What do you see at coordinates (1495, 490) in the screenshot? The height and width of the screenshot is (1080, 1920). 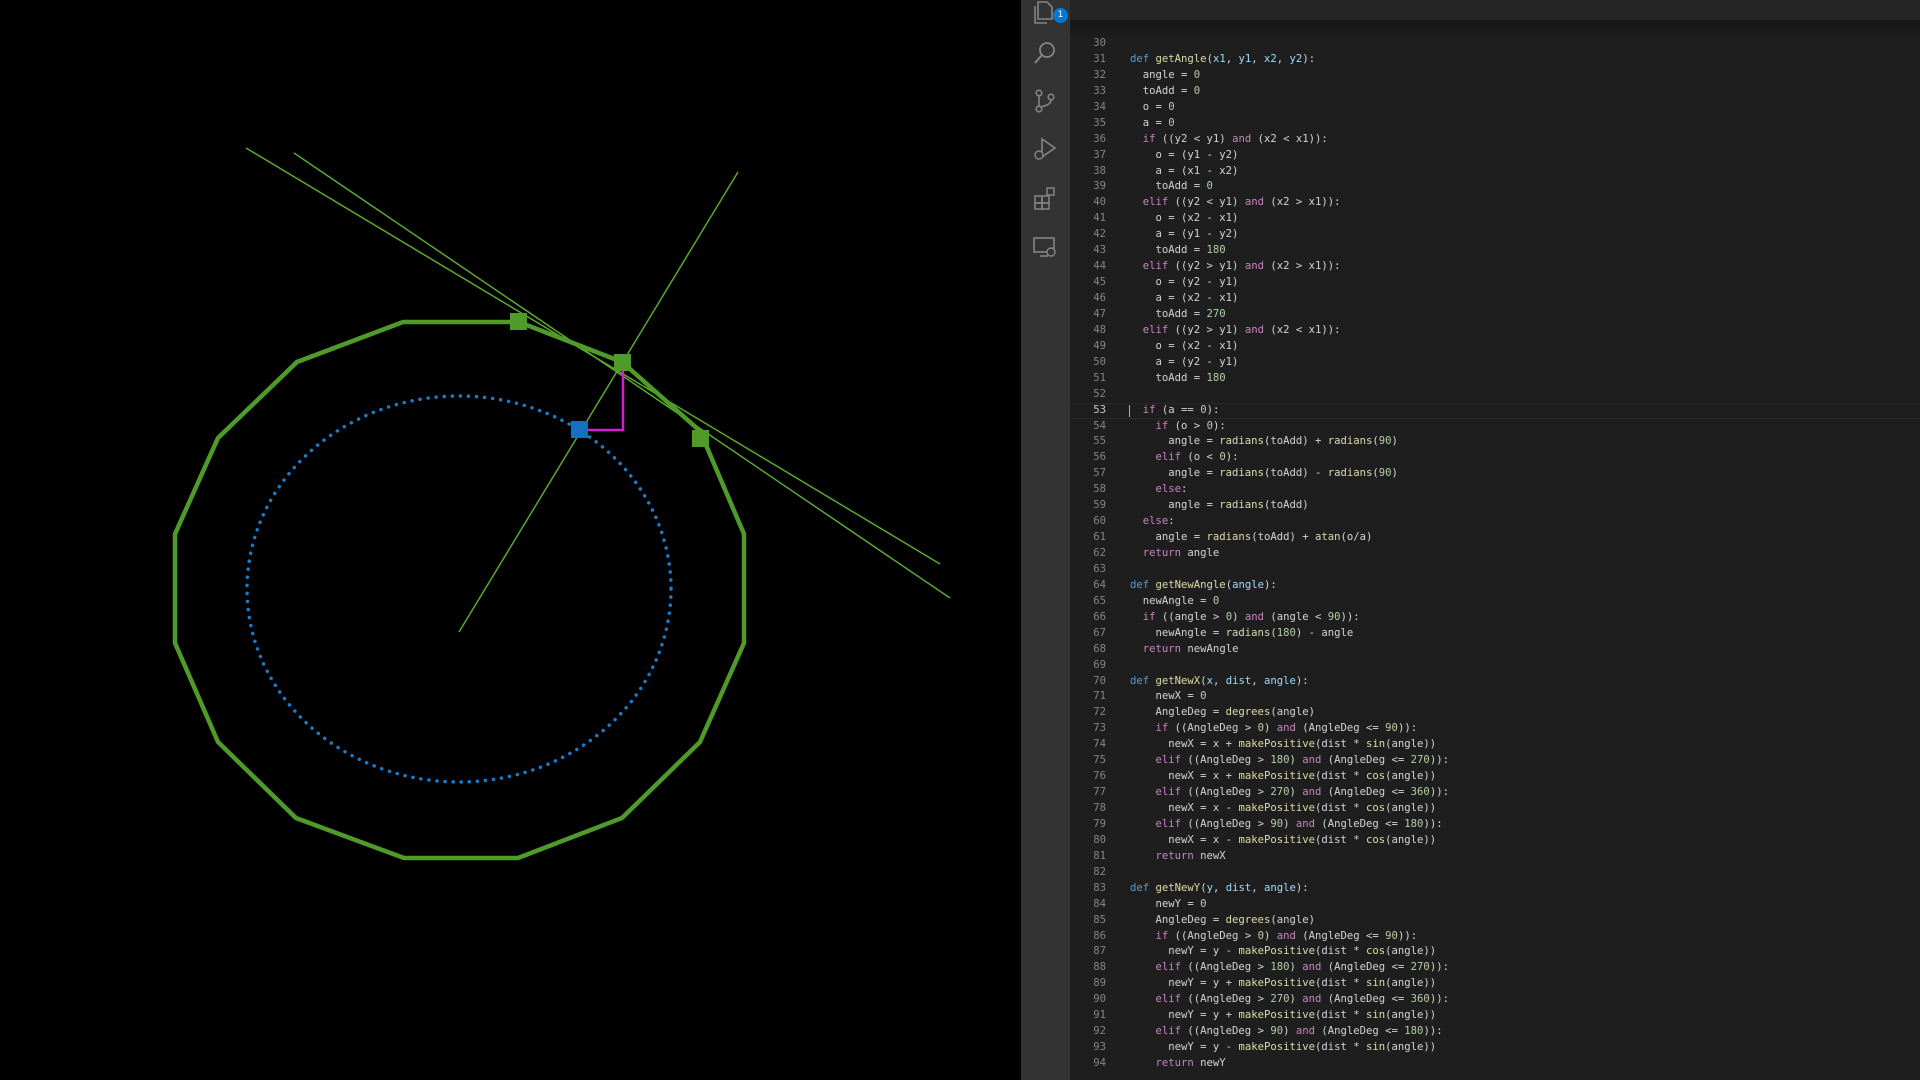 I see `code-line: 58 else:` at bounding box center [1495, 490].